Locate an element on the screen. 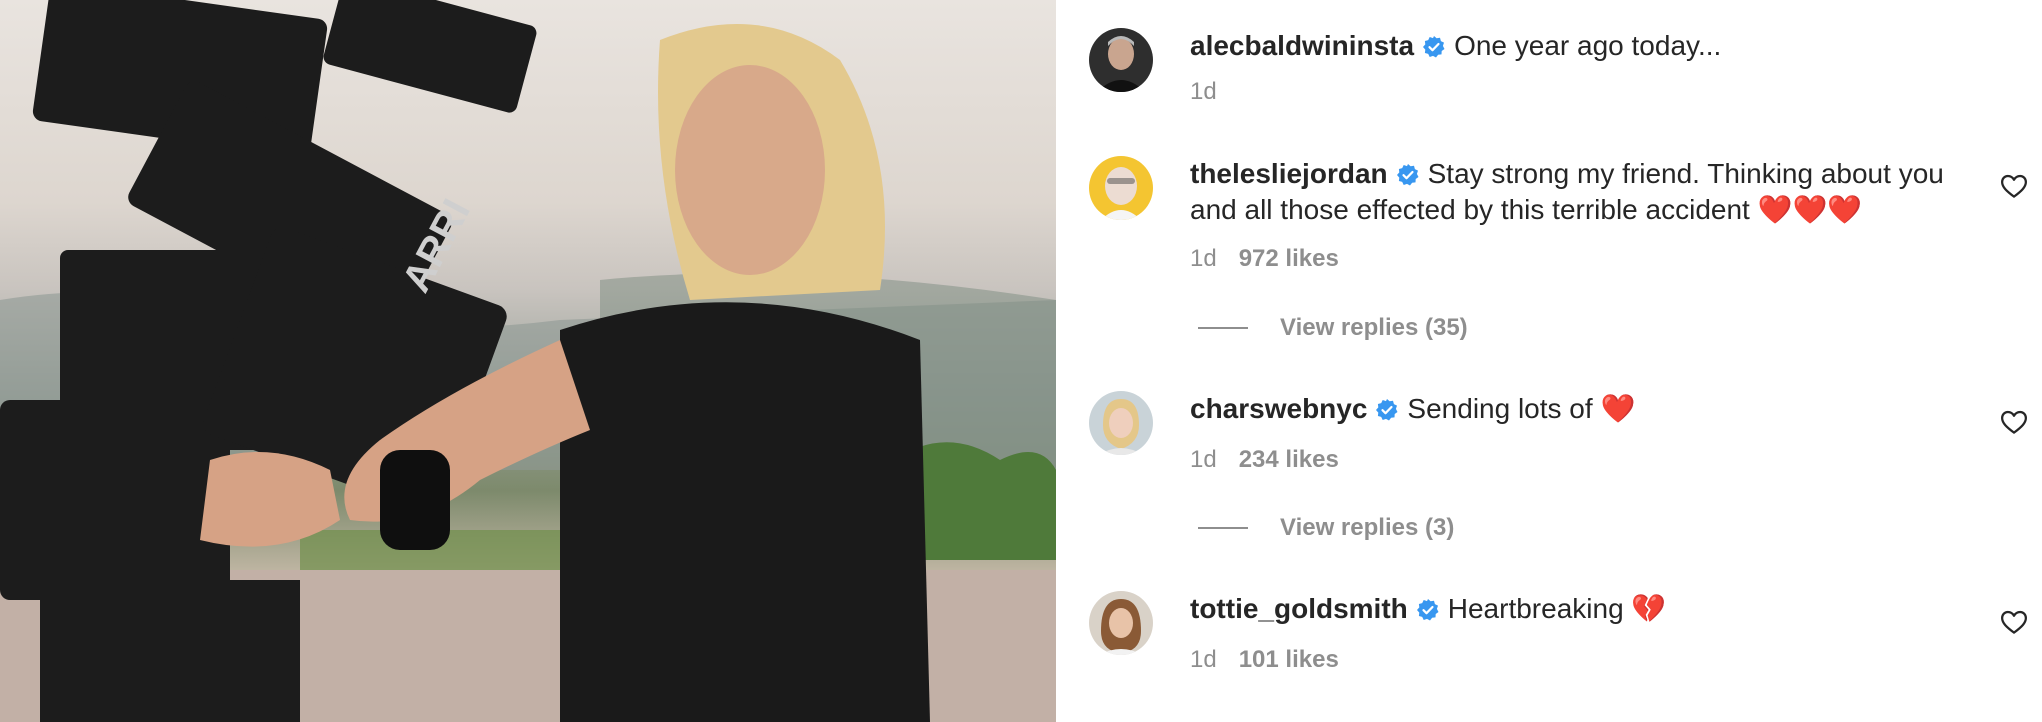 The height and width of the screenshot is (722, 2042). view-replies-button: View replies (35) is located at coordinates (1333, 328).